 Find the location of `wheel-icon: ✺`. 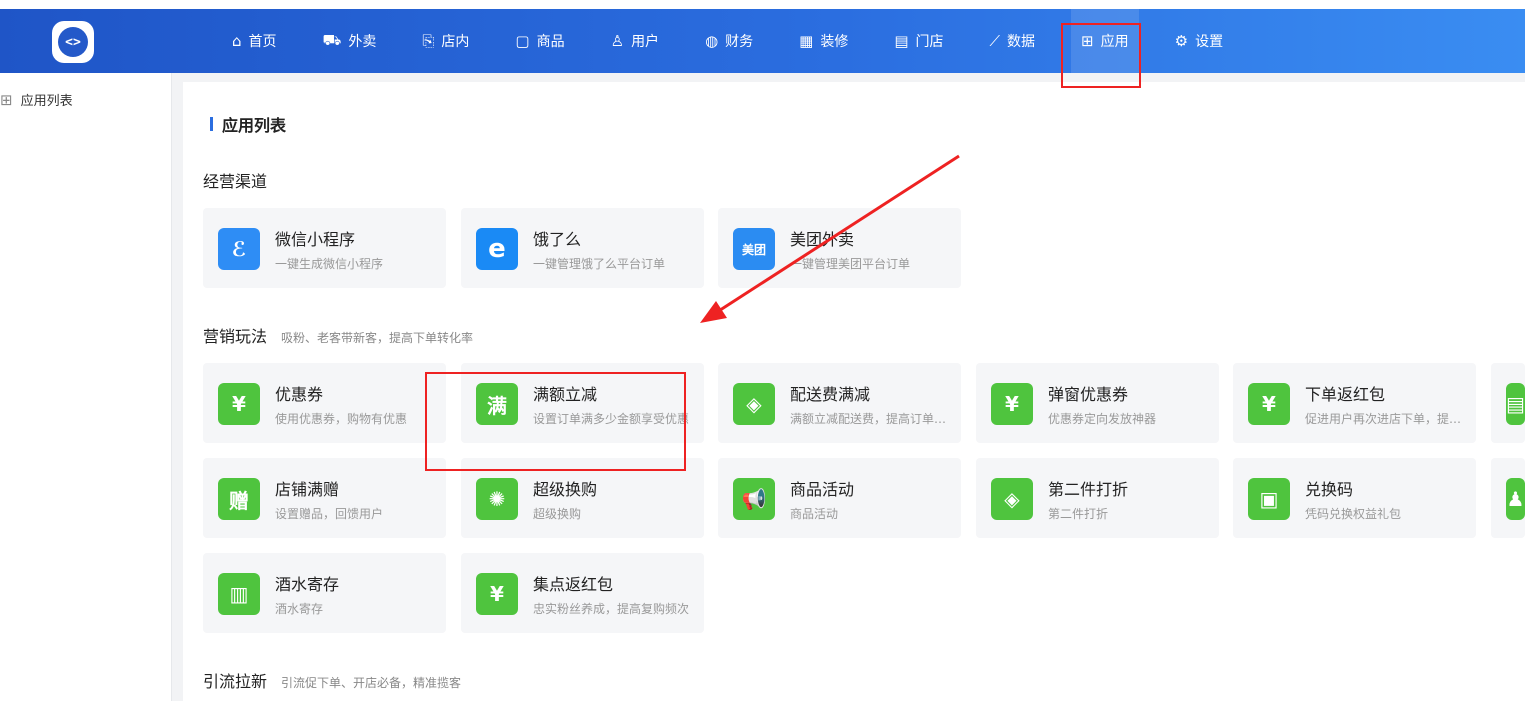

wheel-icon: ✺ is located at coordinates (497, 499).